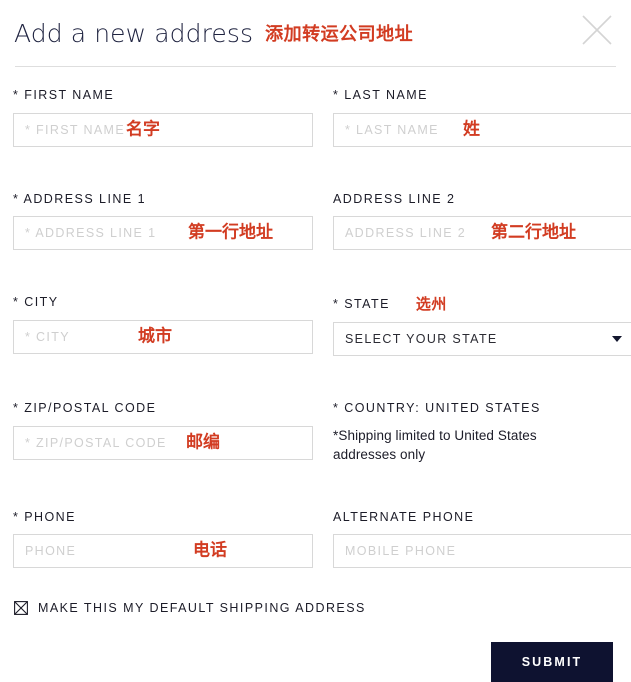  I want to click on state-label: * STATE 选州, so click(482, 304).